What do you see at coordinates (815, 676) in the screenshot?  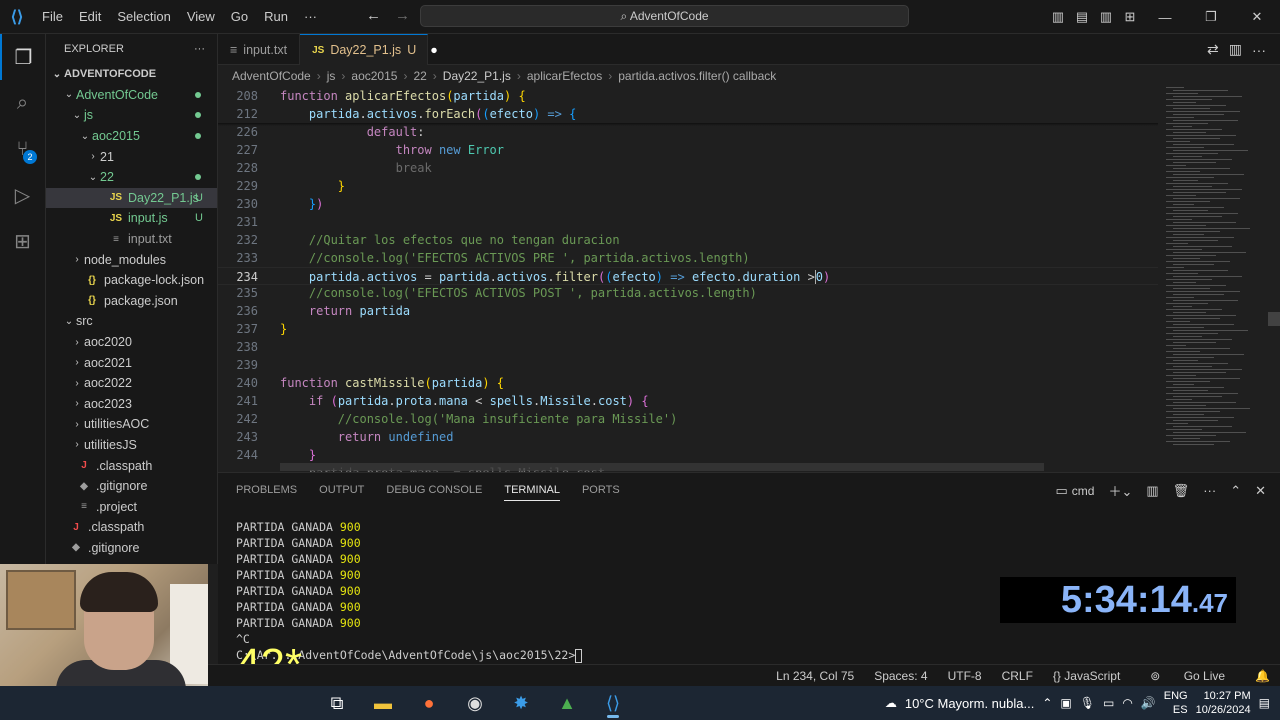 I see `cursor-position: Ln 234, Col 75` at bounding box center [815, 676].